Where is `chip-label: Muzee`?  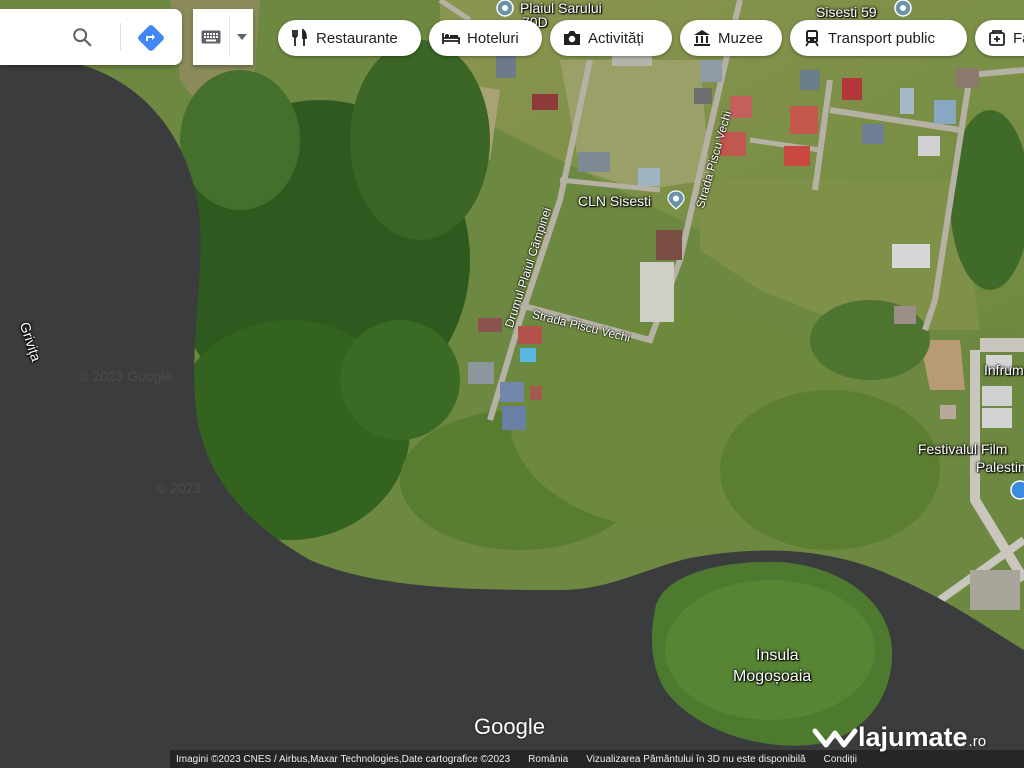 chip-label: Muzee is located at coordinates (741, 38).